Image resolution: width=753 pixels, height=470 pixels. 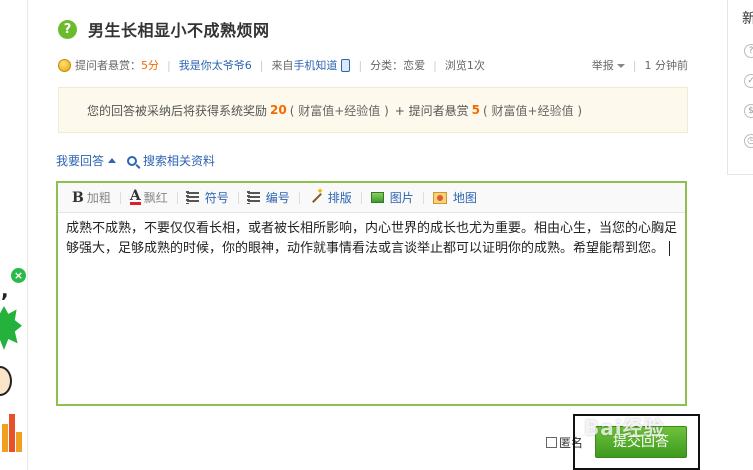 What do you see at coordinates (13, 430) in the screenshot?
I see `ad-bars-graphic` at bounding box center [13, 430].